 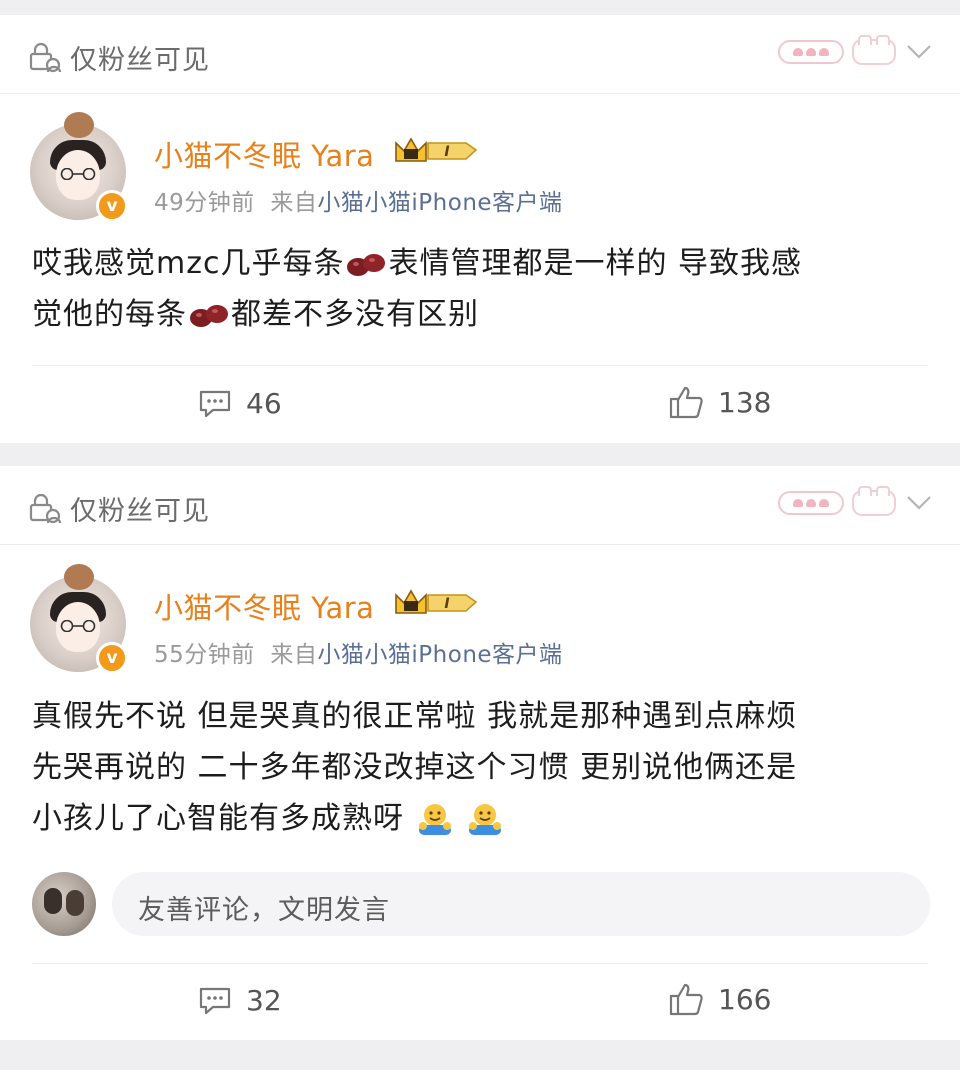 What do you see at coordinates (745, 999) in the screenshot?
I see `like-count: 166` at bounding box center [745, 999].